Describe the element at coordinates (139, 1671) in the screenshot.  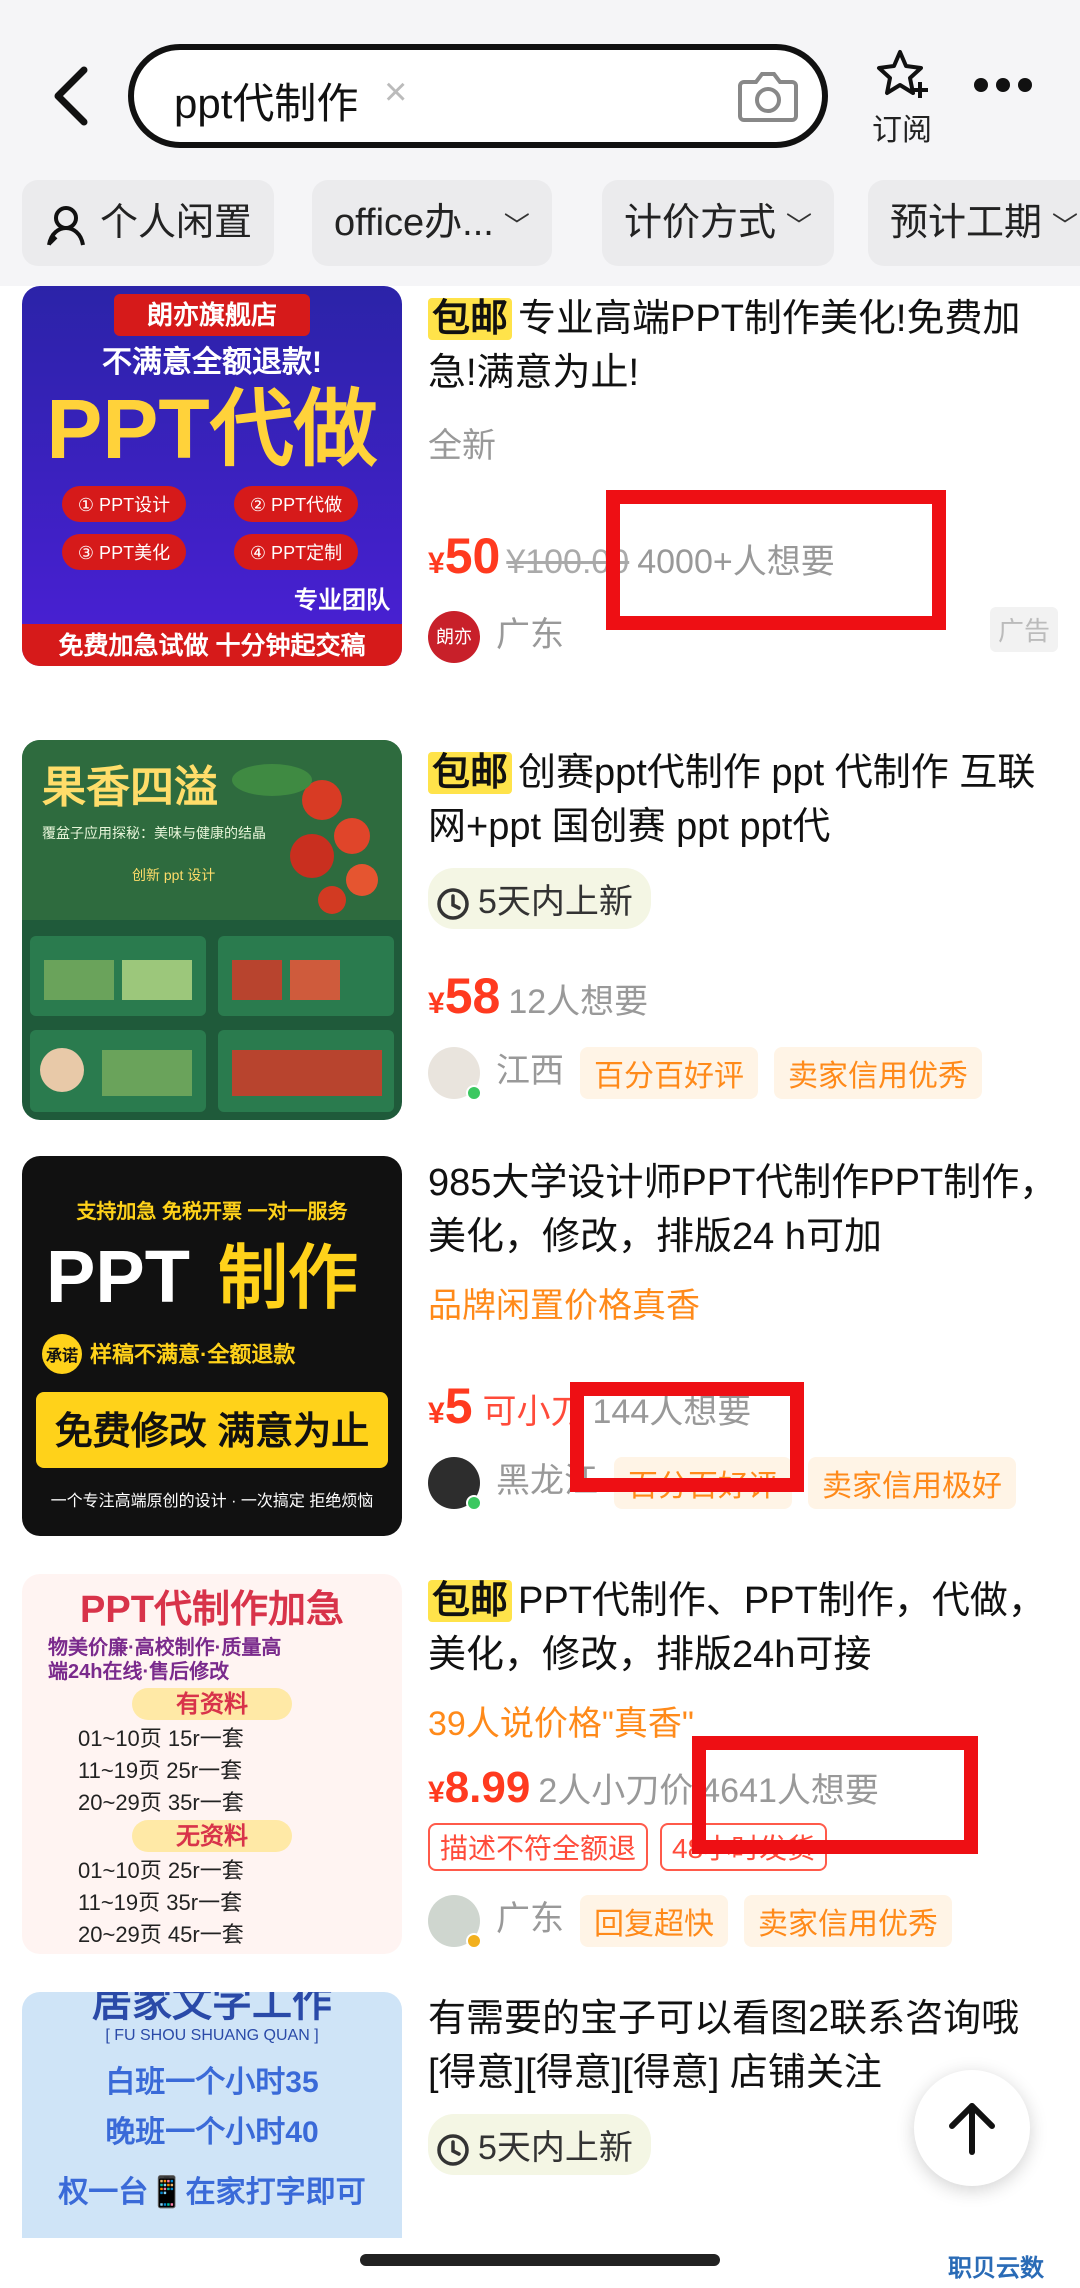
I see `thumb-sub2: 端24h在线·售后修改` at that location.